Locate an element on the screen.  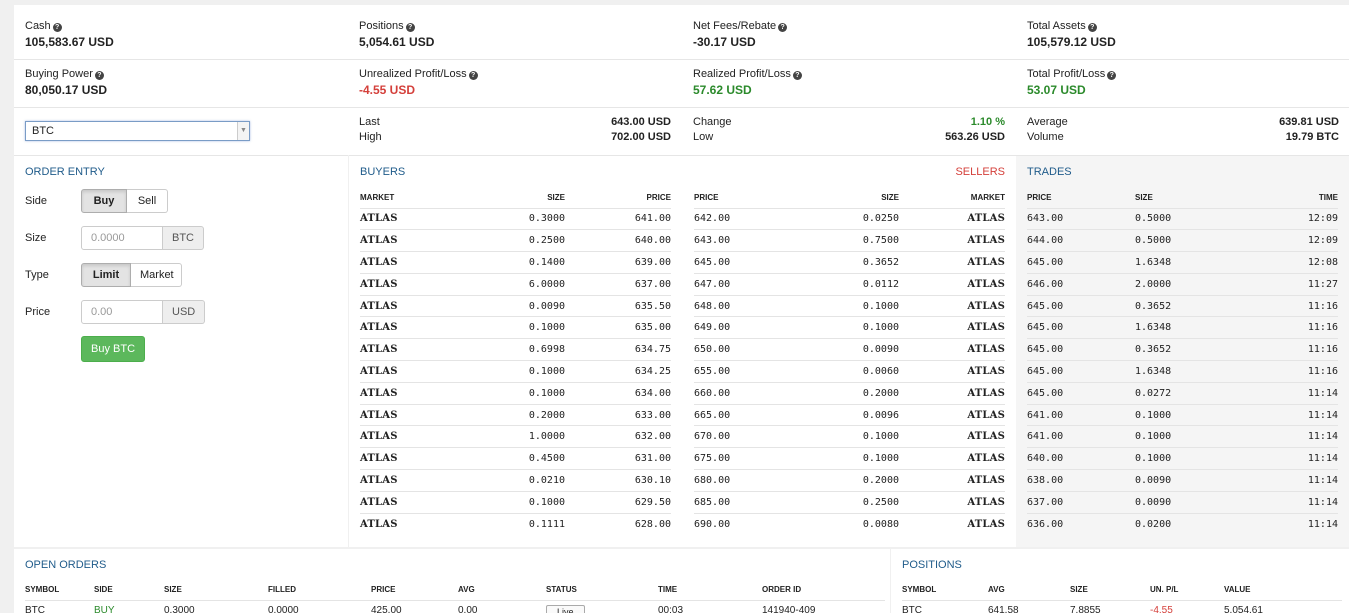
table-row: 660.00 0.2000 ATLAS is located at coordinates (849, 393).